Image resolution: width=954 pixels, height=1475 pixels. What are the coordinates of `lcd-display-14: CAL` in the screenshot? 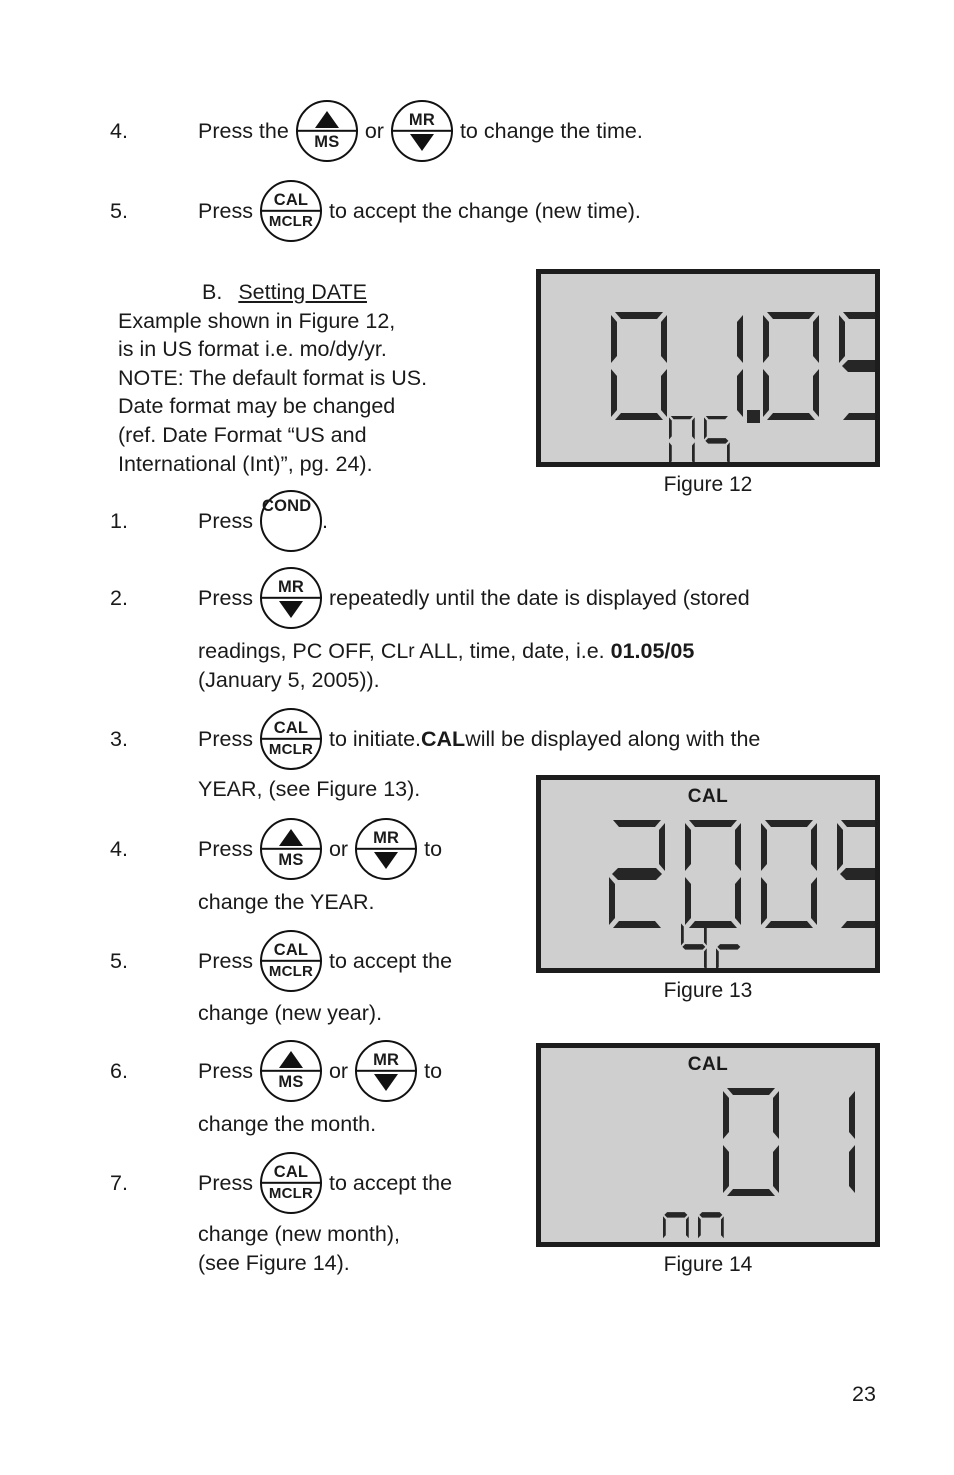 It's located at (708, 1145).